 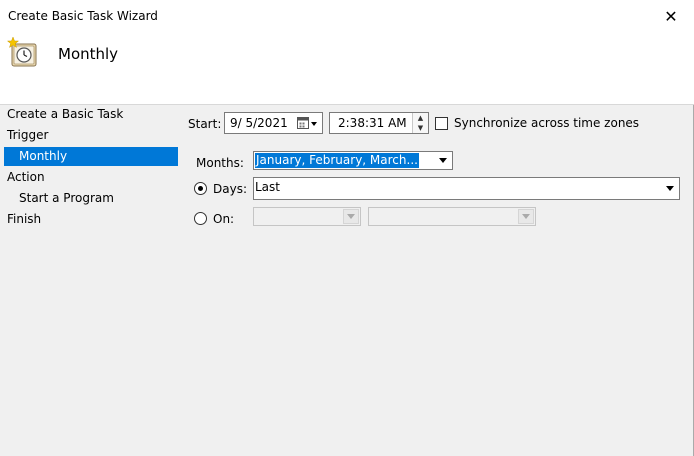 I want to click on nav-item-label: Trigger, so click(x=28, y=135).